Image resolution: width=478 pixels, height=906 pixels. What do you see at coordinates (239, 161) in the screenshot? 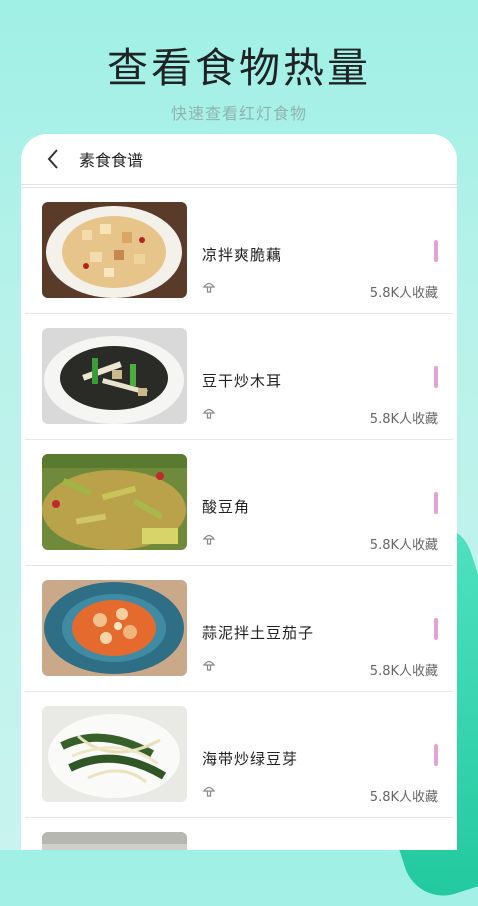
I see `nav-bar: 素食食谱` at bounding box center [239, 161].